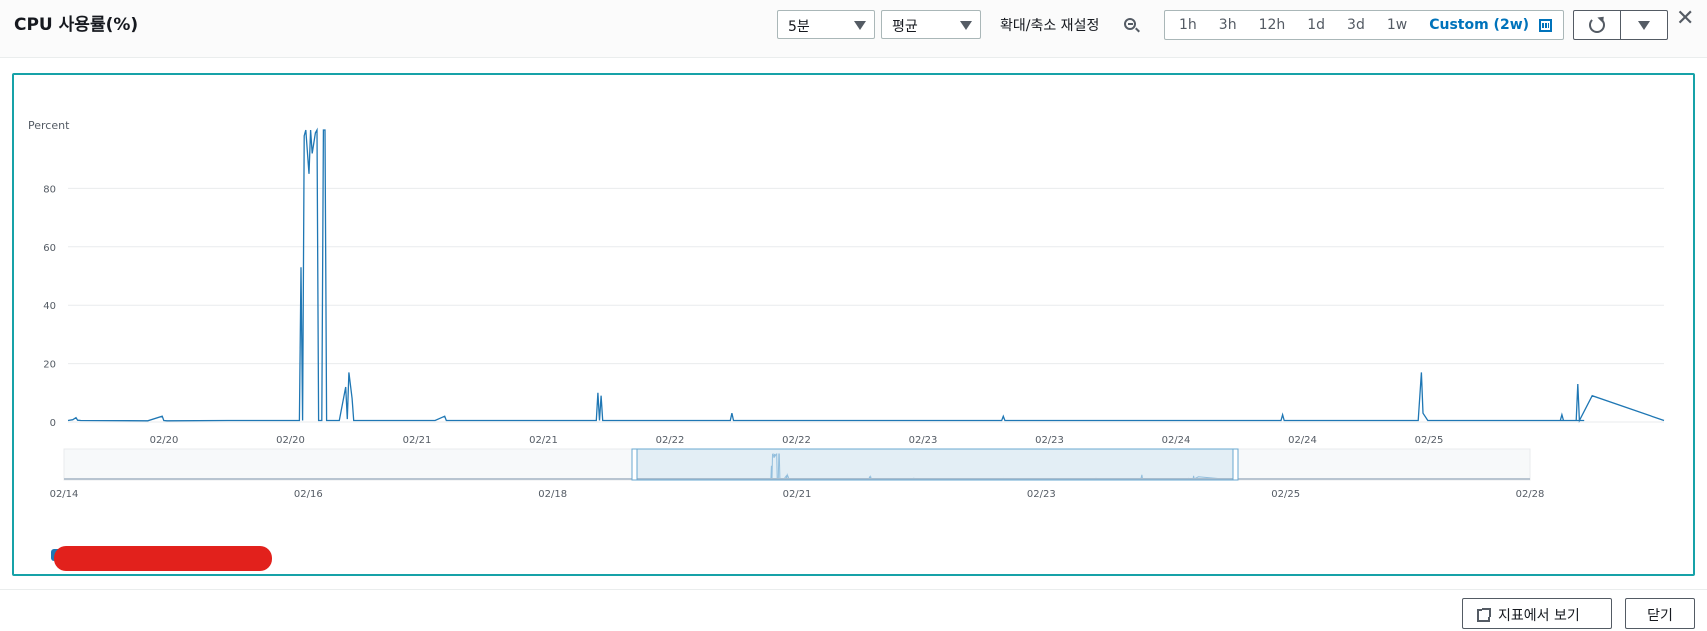 This screenshot has height=631, width=1707. I want to click on overview-tick-label: 02/16, so click(308, 494).